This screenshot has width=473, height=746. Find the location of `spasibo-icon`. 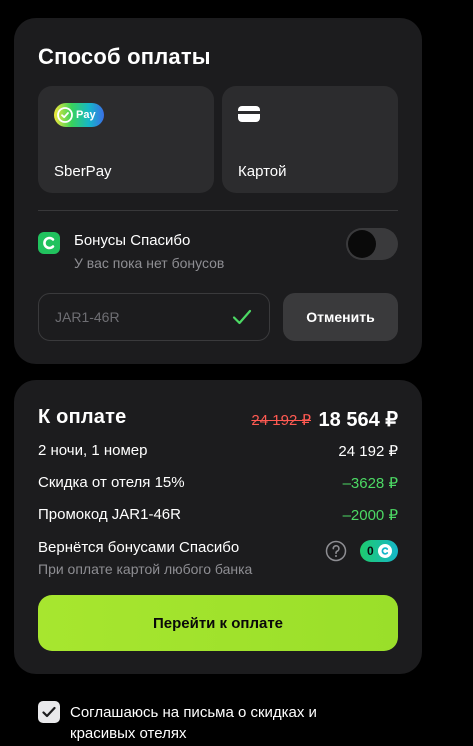

spasibo-icon is located at coordinates (49, 243).